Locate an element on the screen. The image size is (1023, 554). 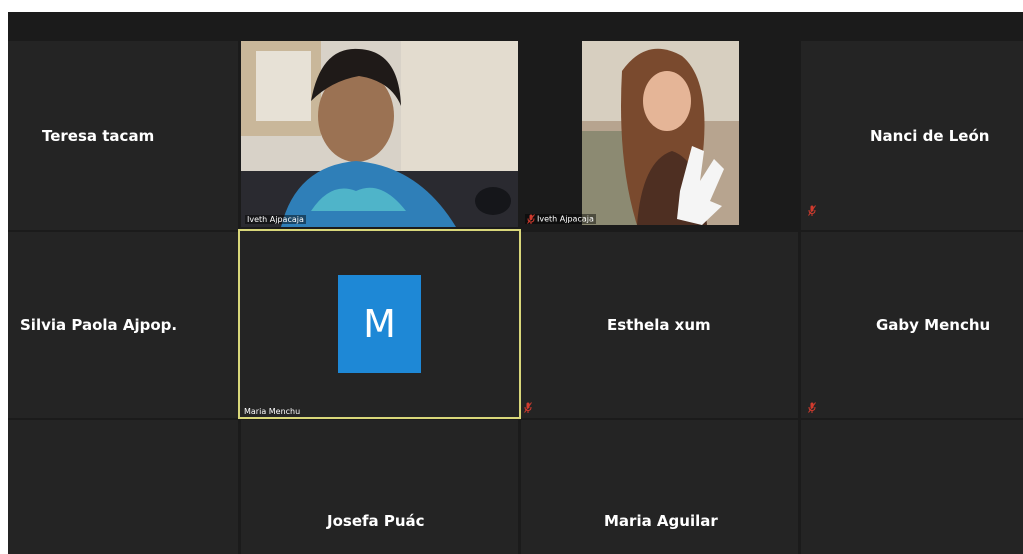
participant-name: Teresa tacam is located at coordinates (98, 136).